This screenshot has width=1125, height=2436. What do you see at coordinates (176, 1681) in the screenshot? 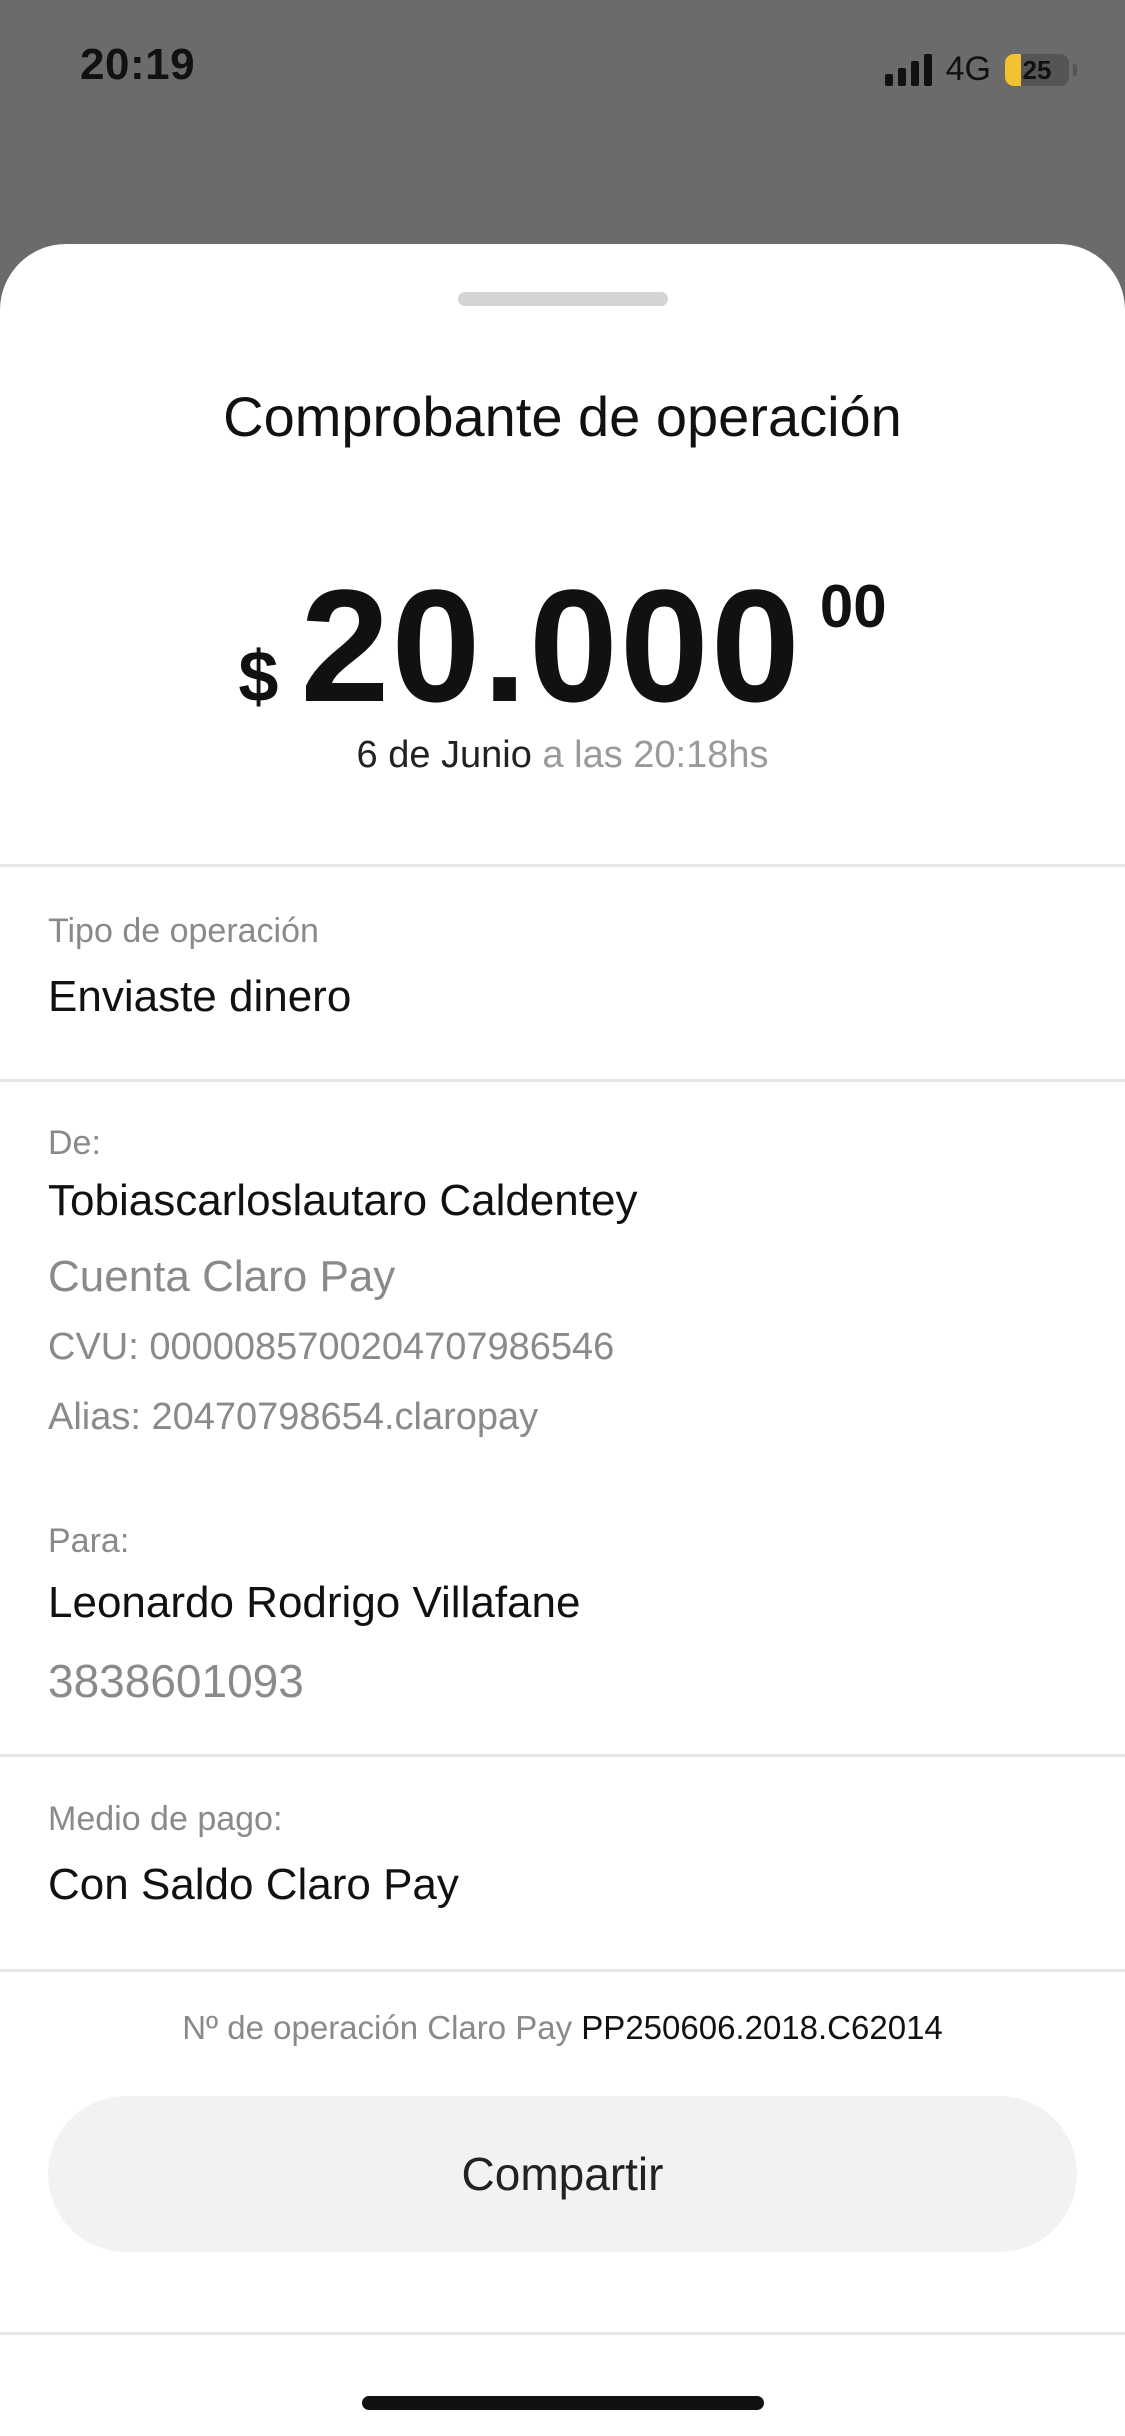
I see `to-phone: 3838601093` at bounding box center [176, 1681].